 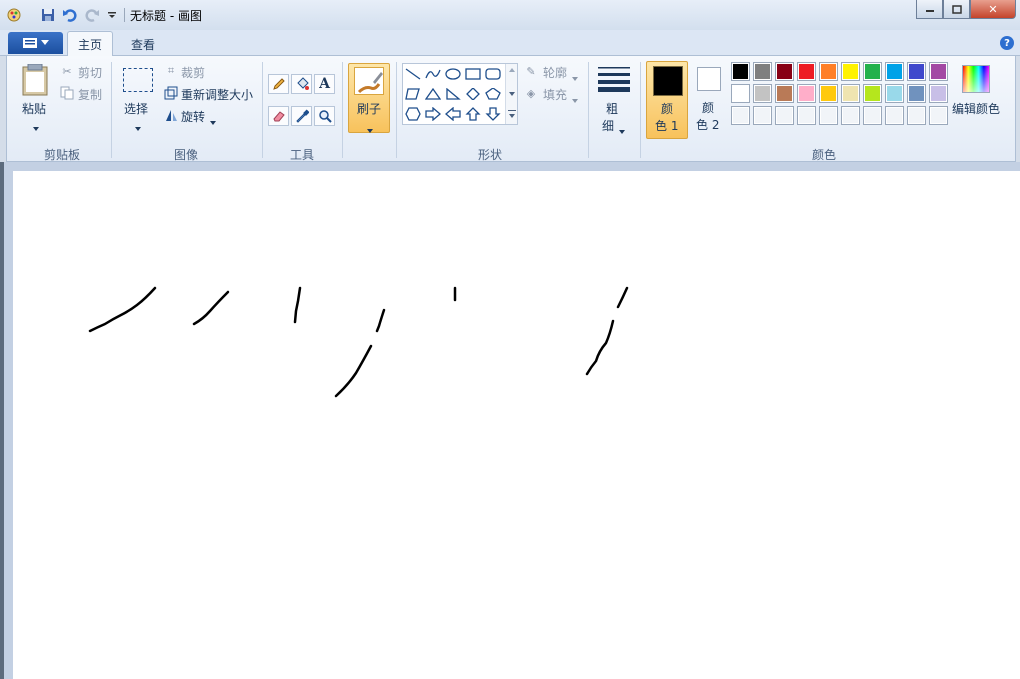 What do you see at coordinates (193, 116) in the screenshot?
I see `rotate-button: 旋转` at bounding box center [193, 116].